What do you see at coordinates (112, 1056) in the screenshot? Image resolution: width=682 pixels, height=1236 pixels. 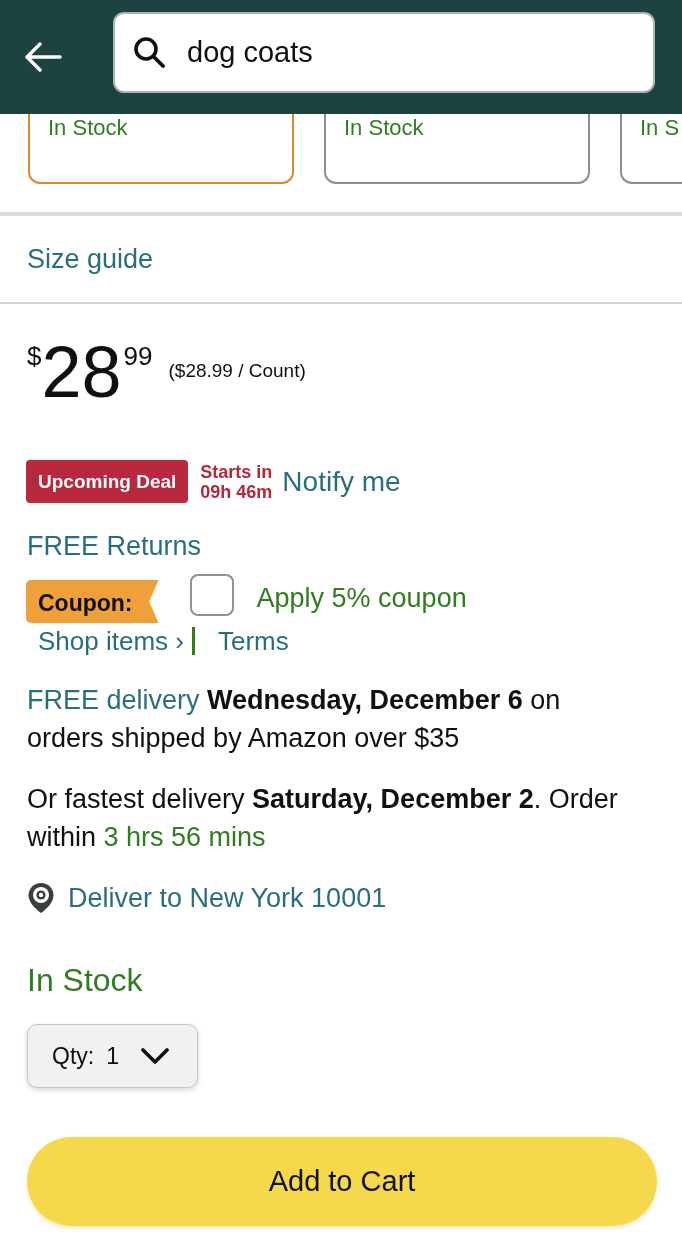 I see `quantity-dropdown: Qty: 1` at bounding box center [112, 1056].